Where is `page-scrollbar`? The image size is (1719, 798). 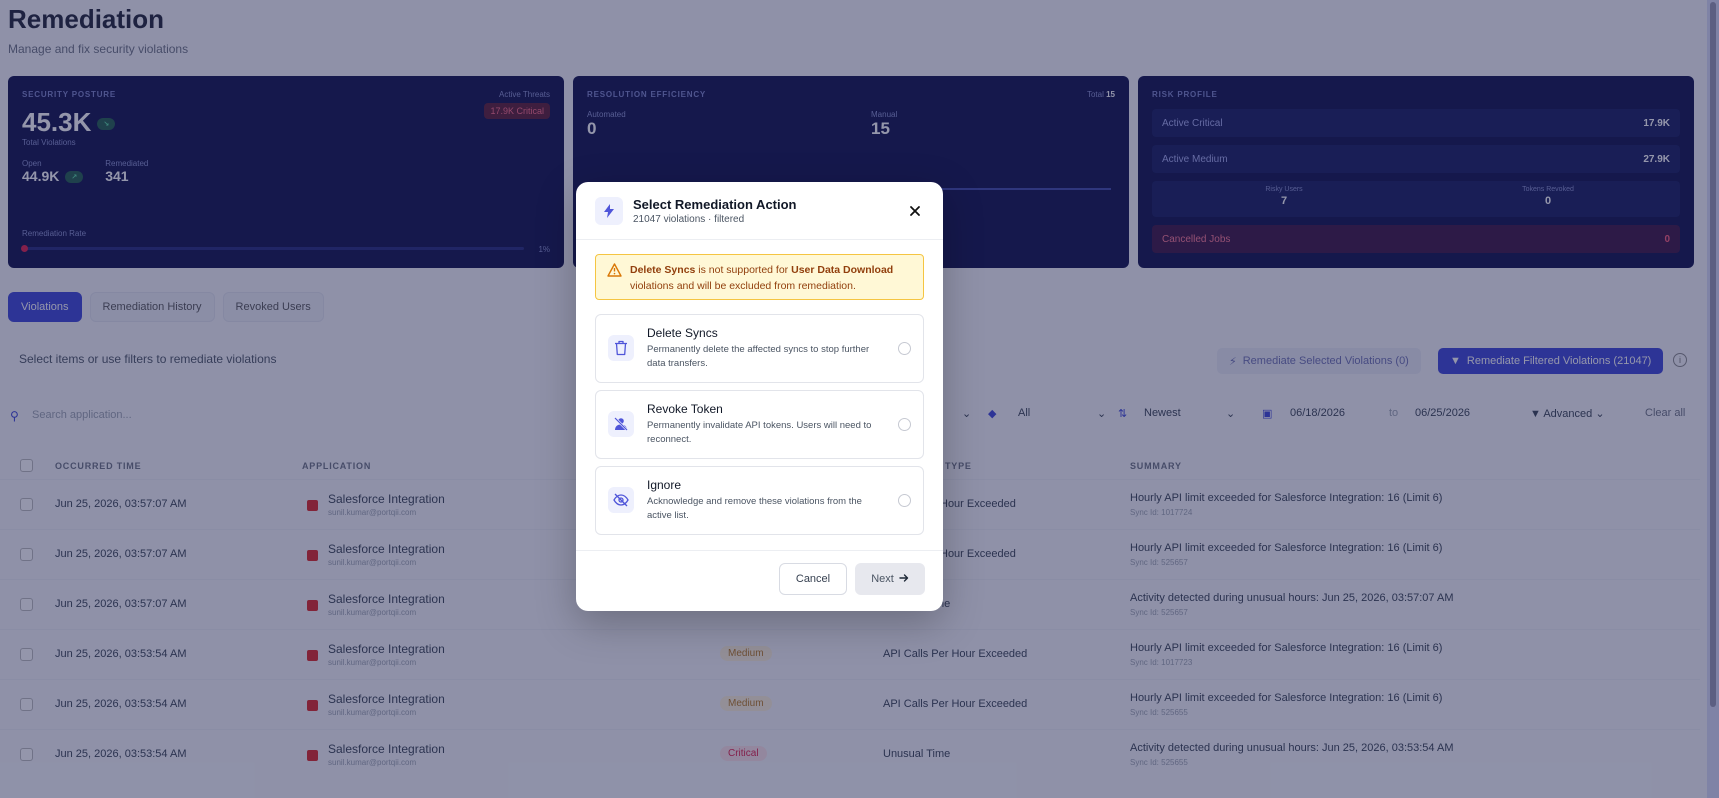
page-scrollbar is located at coordinates (1713, 399).